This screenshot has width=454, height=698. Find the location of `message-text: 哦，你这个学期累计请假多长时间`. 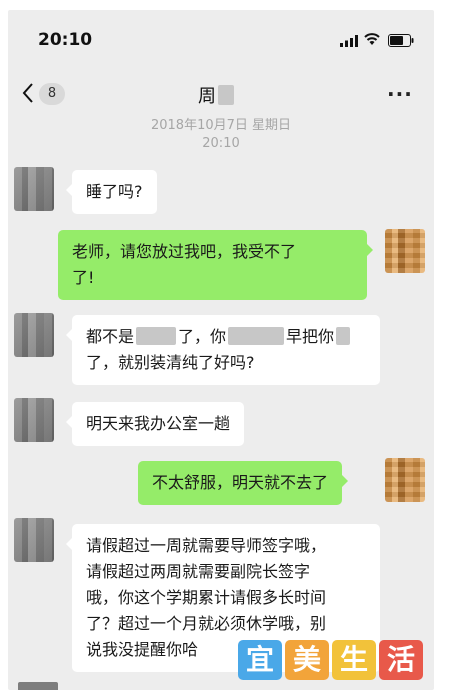

message-text: 哦，你这个学期累计请假多长时间 is located at coordinates (206, 597).